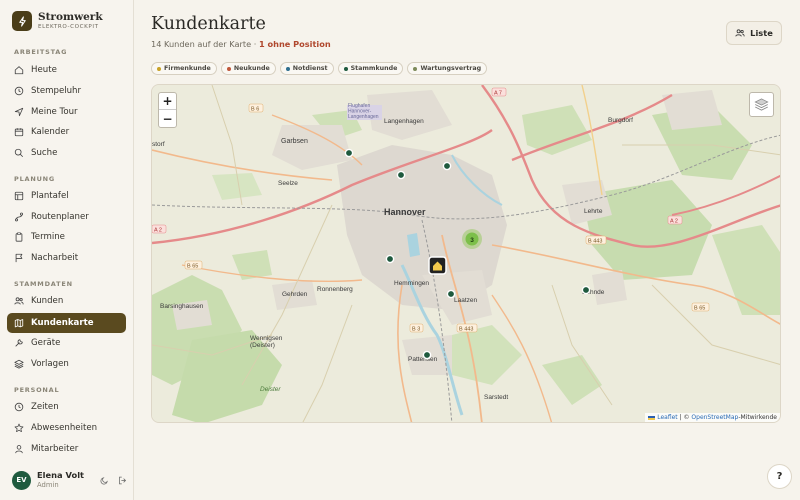  What do you see at coordinates (66, 301) in the screenshot?
I see `sidebar-item-kunden: Kunden` at bounding box center [66, 301].